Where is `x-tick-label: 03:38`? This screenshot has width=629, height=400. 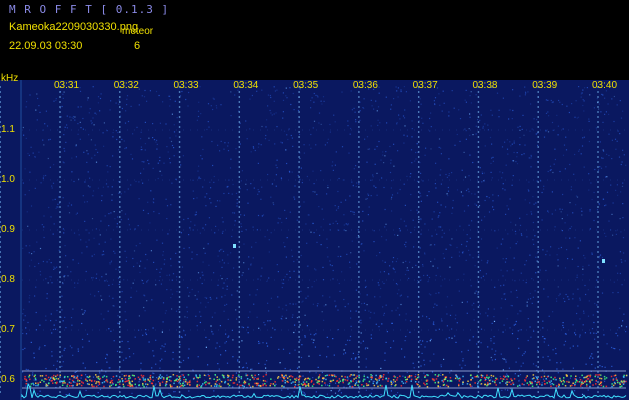
x-tick-label: 03:38 is located at coordinates (485, 85).